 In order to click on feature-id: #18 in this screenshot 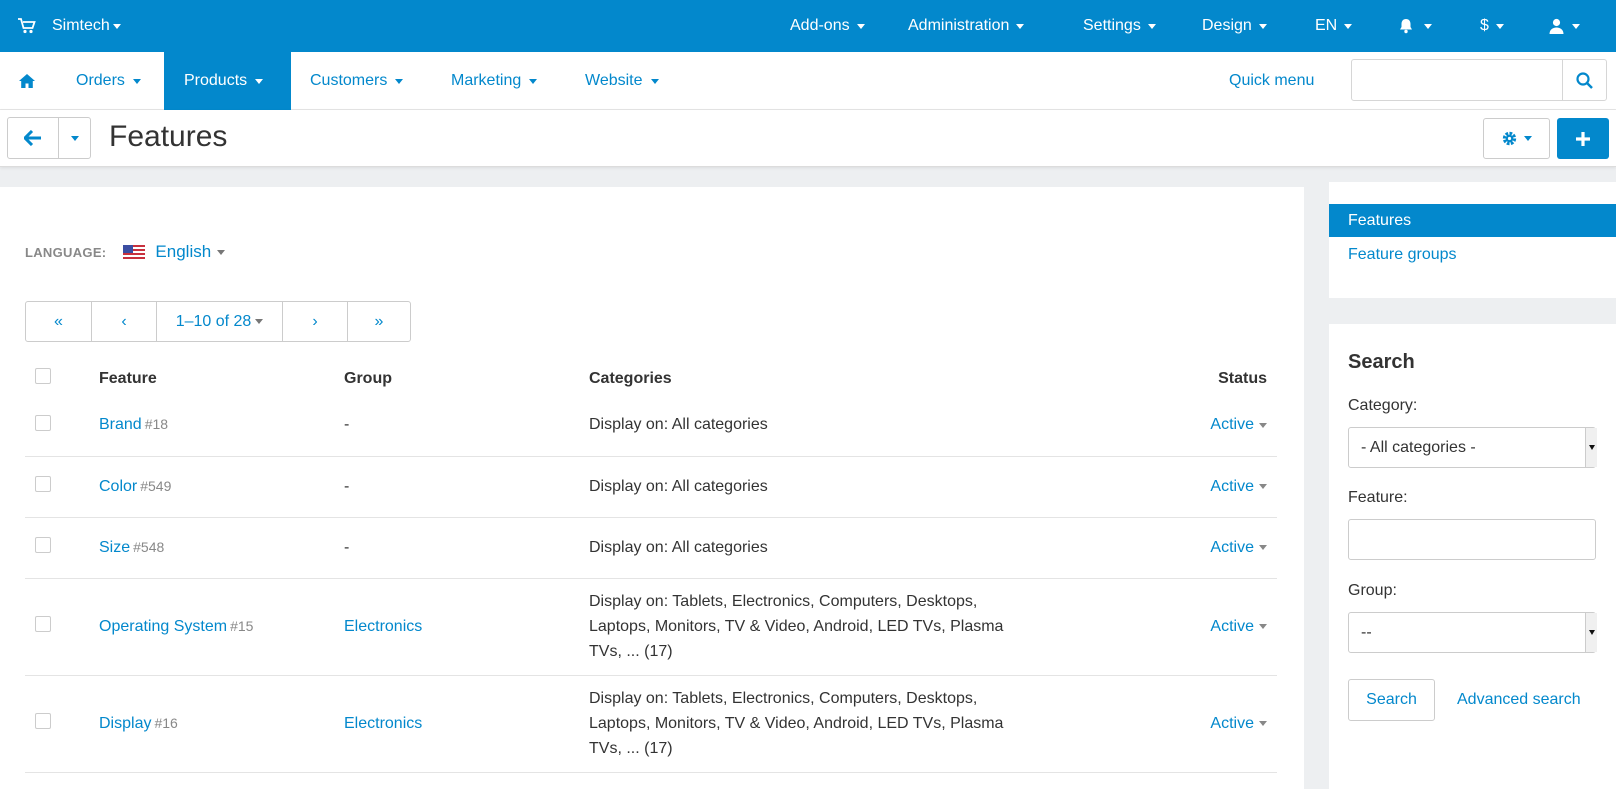, I will do `click(156, 424)`.